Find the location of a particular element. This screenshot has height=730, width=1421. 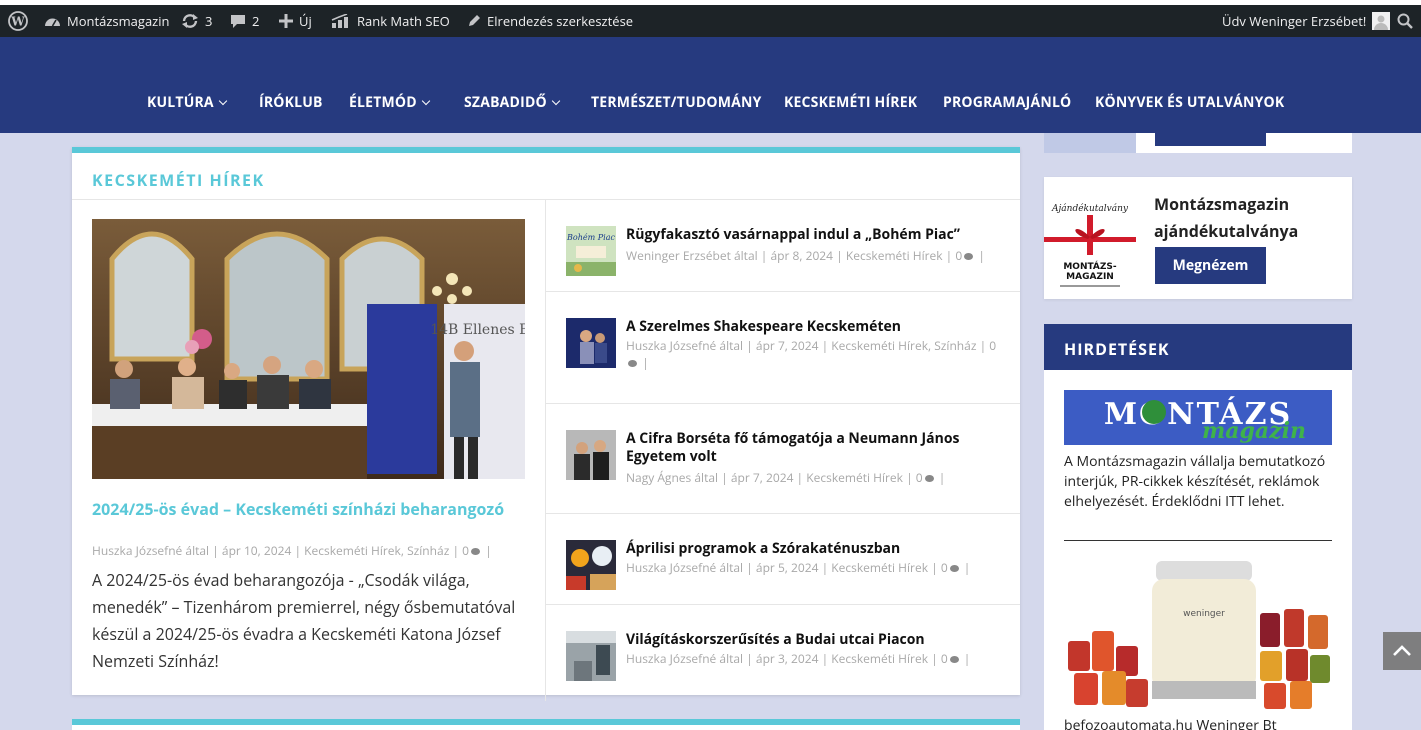

sidebar-widget-partial is located at coordinates (1198, 143).